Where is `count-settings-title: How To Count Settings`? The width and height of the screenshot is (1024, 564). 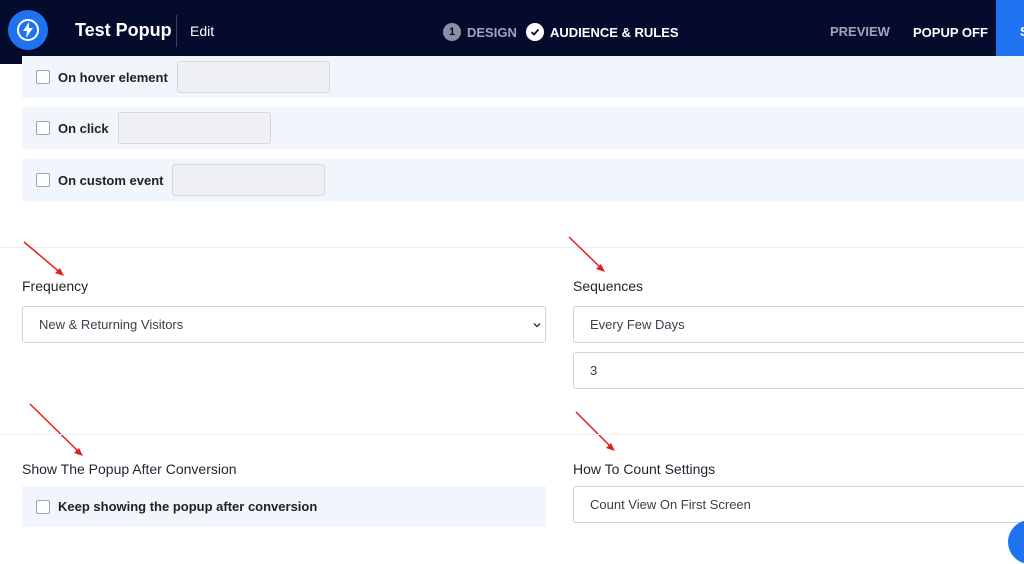 count-settings-title: How To Count Settings is located at coordinates (644, 469).